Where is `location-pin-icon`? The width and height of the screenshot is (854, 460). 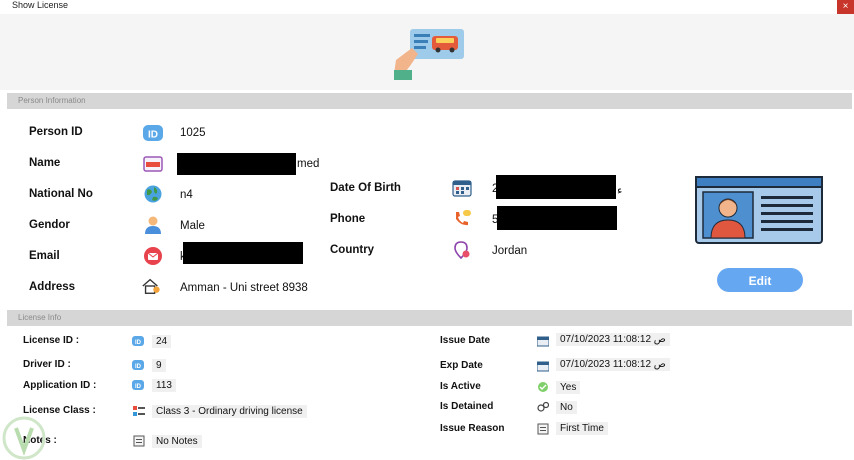 location-pin-icon is located at coordinates (462, 250).